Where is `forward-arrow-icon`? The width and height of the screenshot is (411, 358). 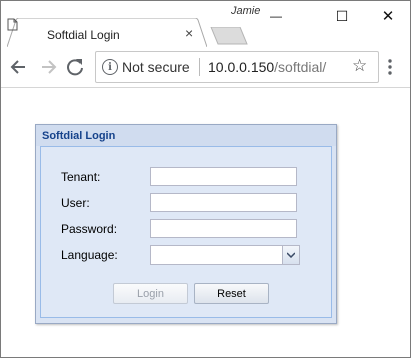
forward-arrow-icon is located at coordinates (48, 67).